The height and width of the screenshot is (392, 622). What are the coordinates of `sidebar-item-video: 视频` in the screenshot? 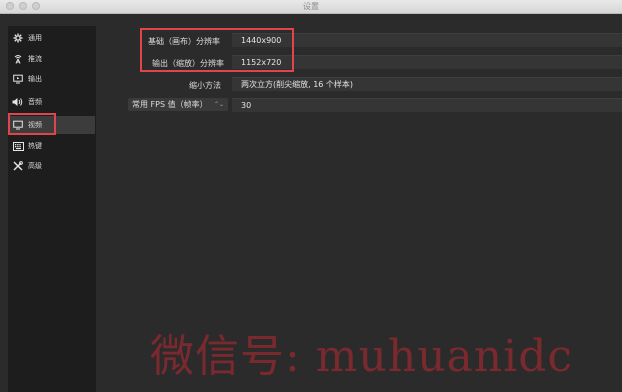 It's located at (52, 125).